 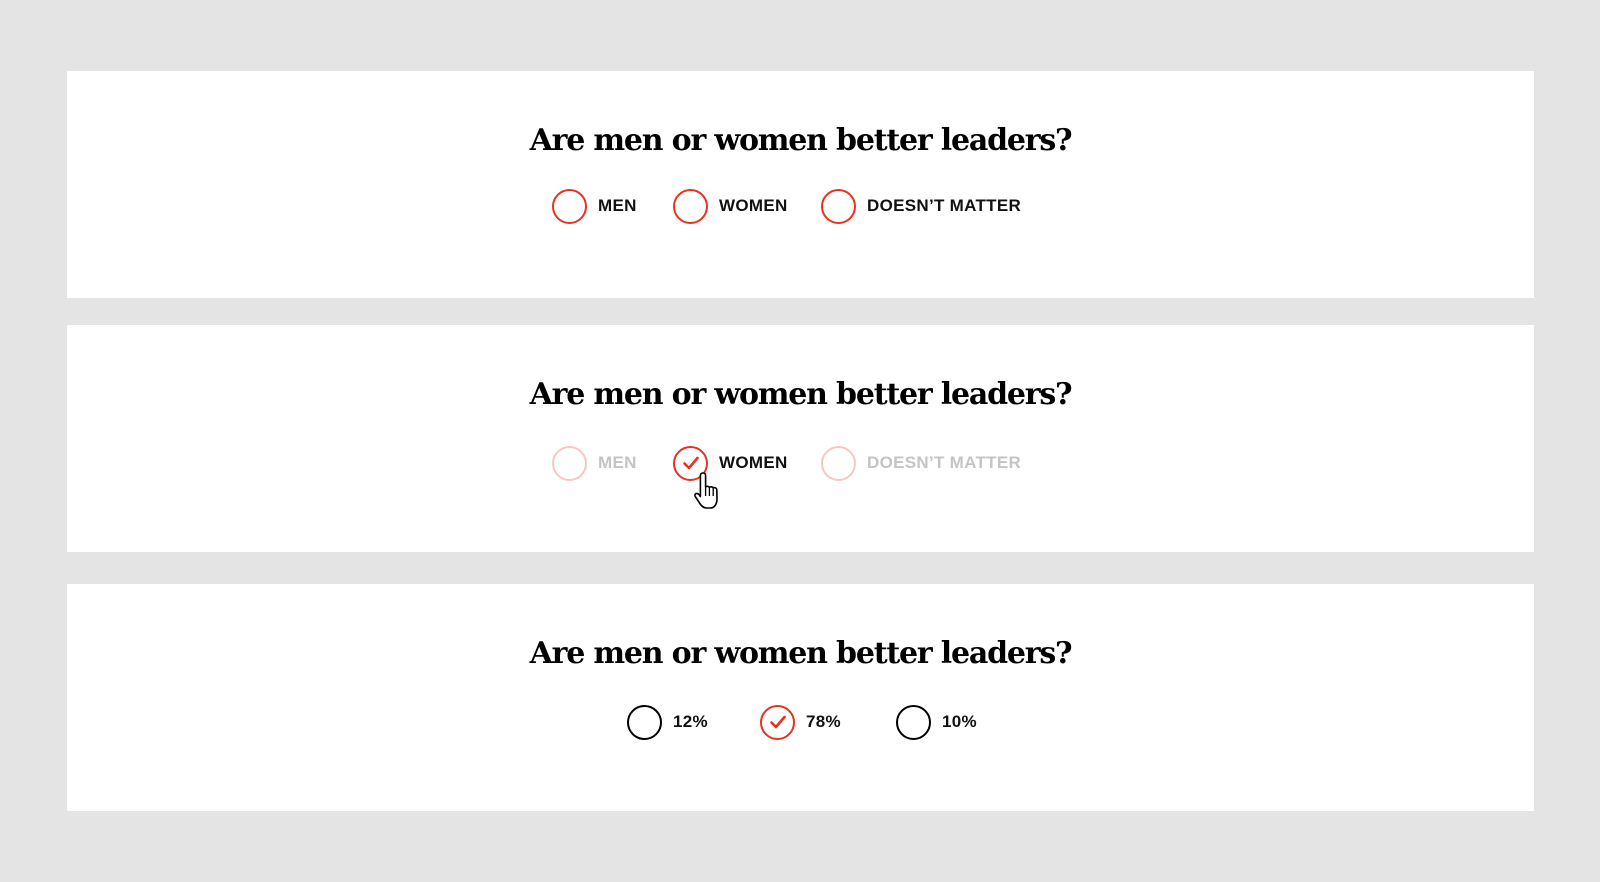 What do you see at coordinates (690, 721) in the screenshot?
I see `result-percentage: 12%` at bounding box center [690, 721].